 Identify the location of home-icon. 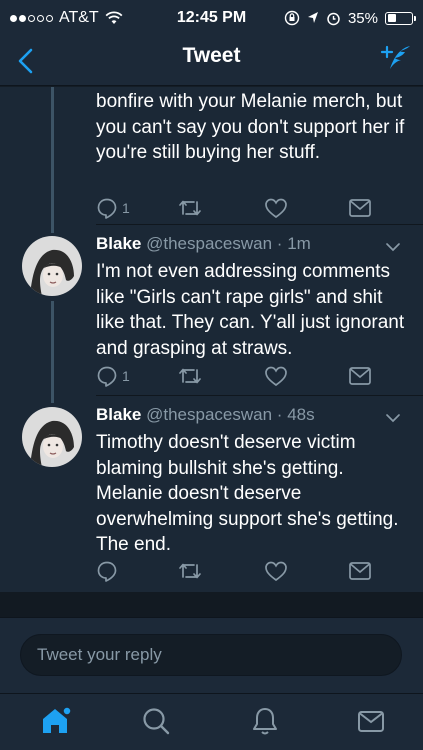
(56, 721).